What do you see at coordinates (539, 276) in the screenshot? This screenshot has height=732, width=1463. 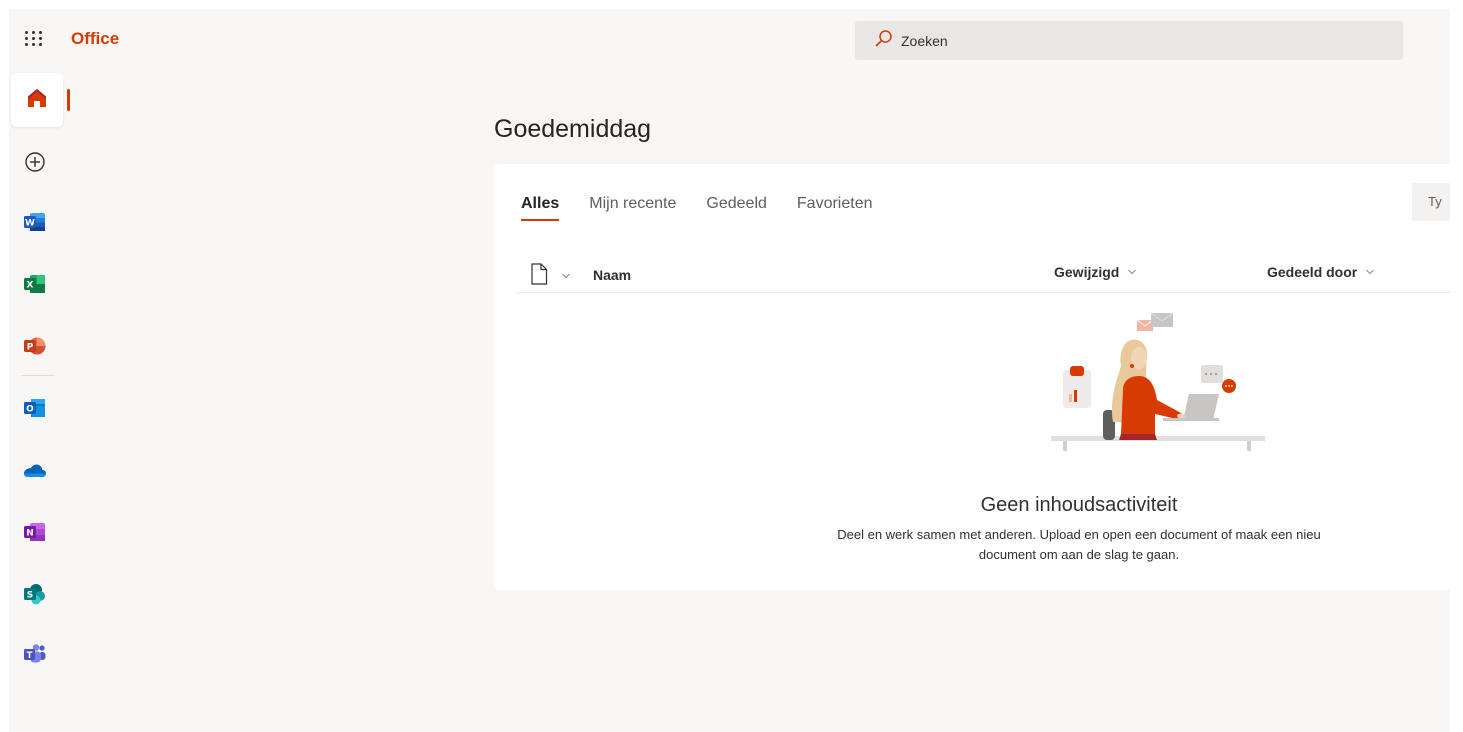 I see `file-type-icon` at bounding box center [539, 276].